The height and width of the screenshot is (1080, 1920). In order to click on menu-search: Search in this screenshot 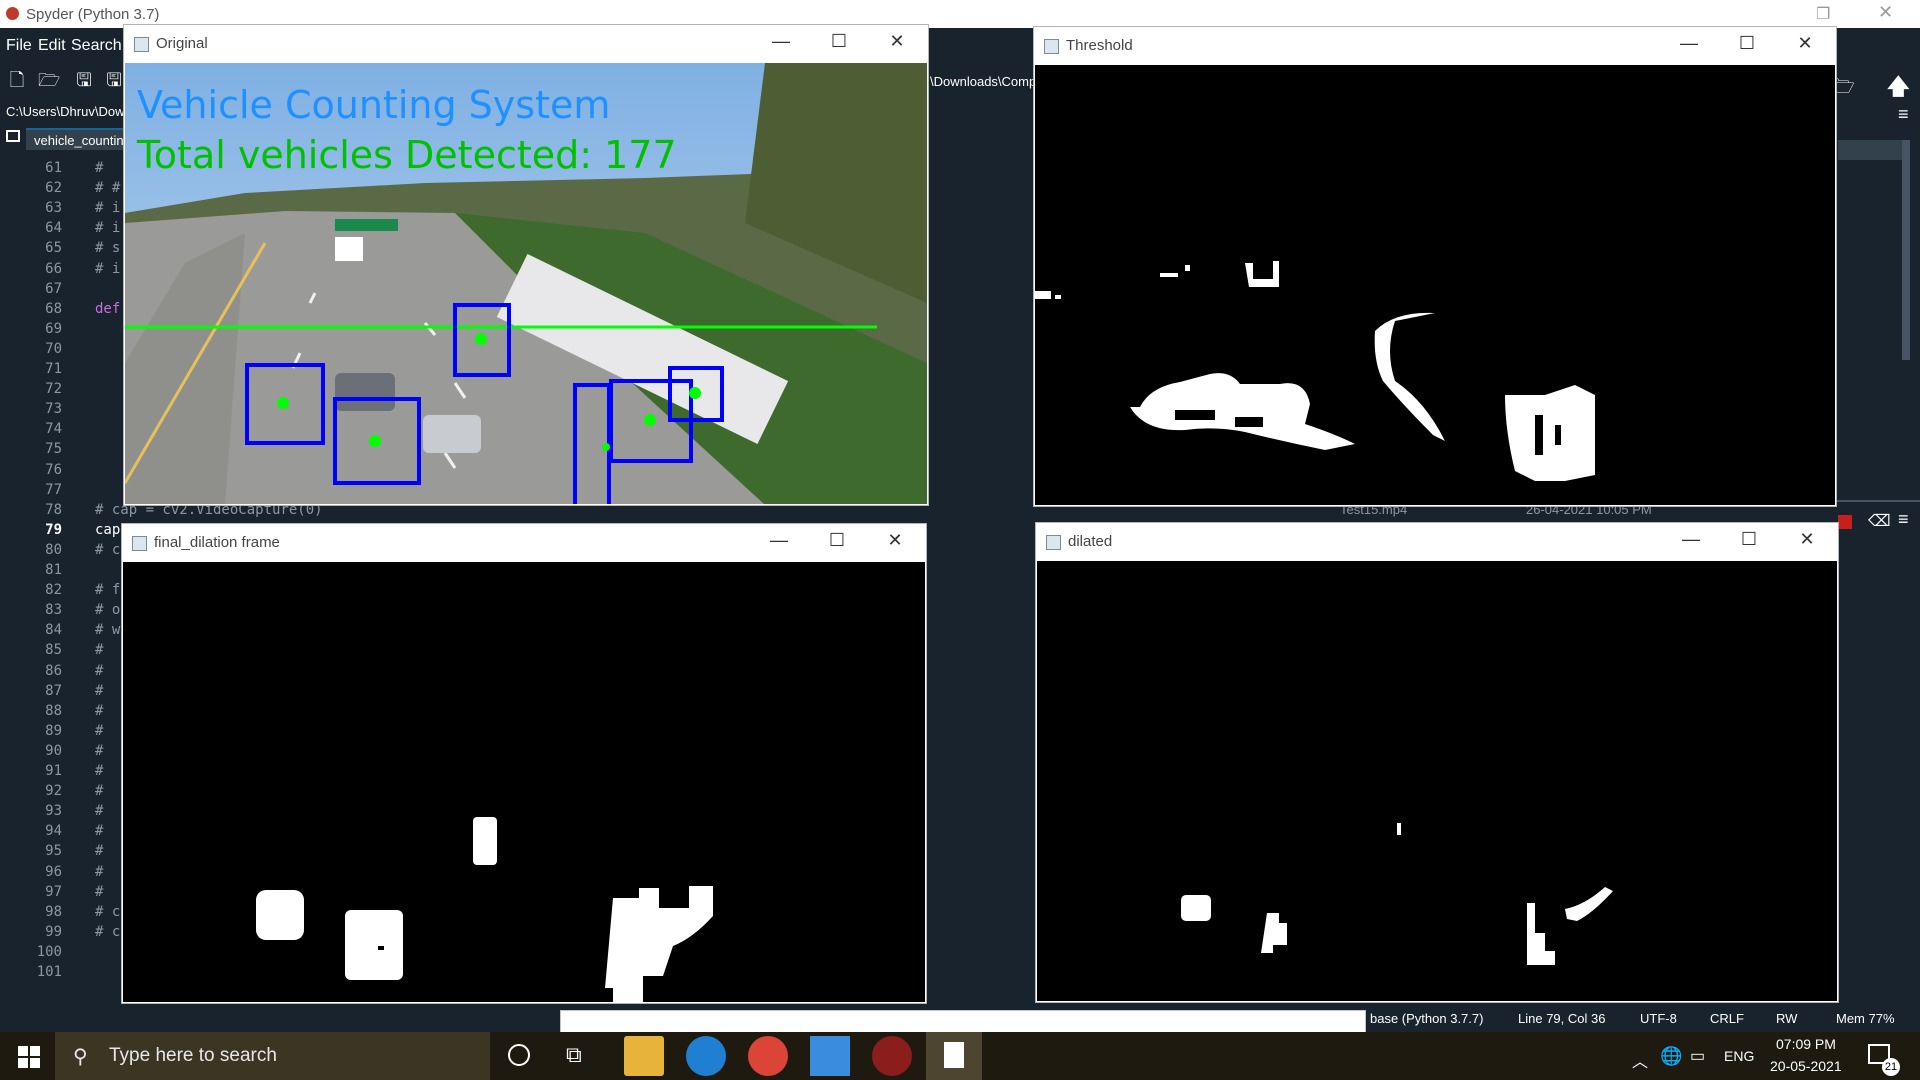, I will do `click(96, 46)`.